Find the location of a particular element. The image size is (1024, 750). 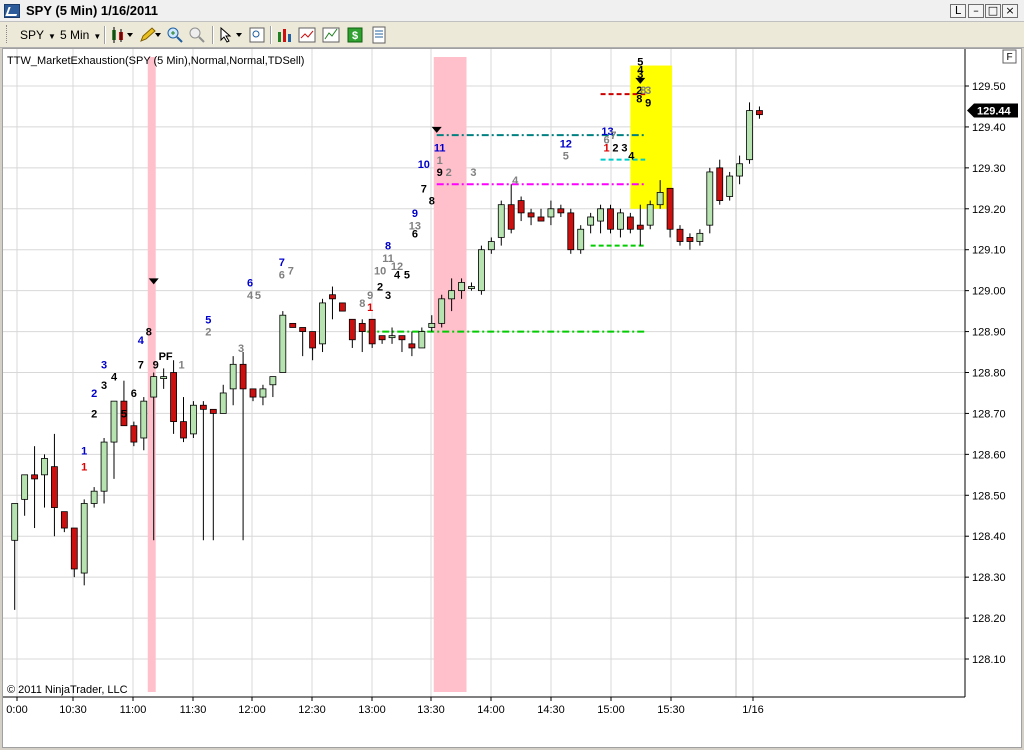

x-tick-label: 12:30 is located at coordinates (312, 710).